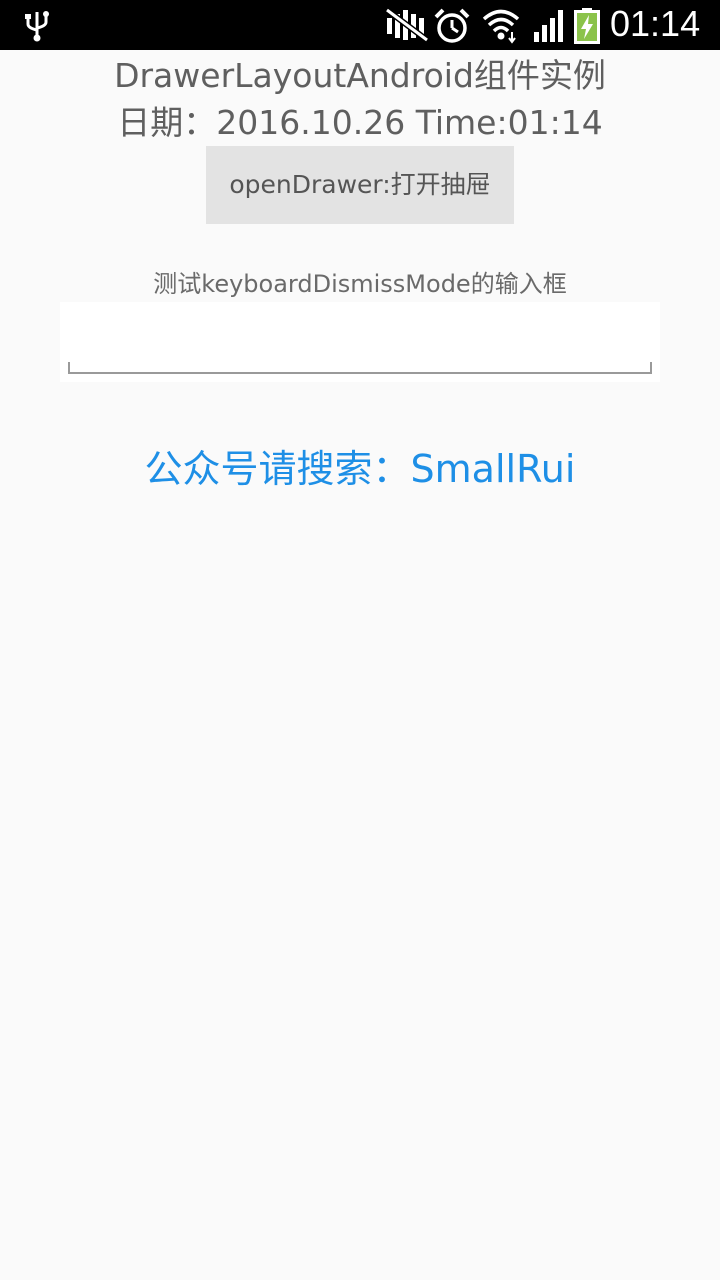 The image size is (720, 1280). What do you see at coordinates (452, 25) in the screenshot?
I see `alarm-icon` at bounding box center [452, 25].